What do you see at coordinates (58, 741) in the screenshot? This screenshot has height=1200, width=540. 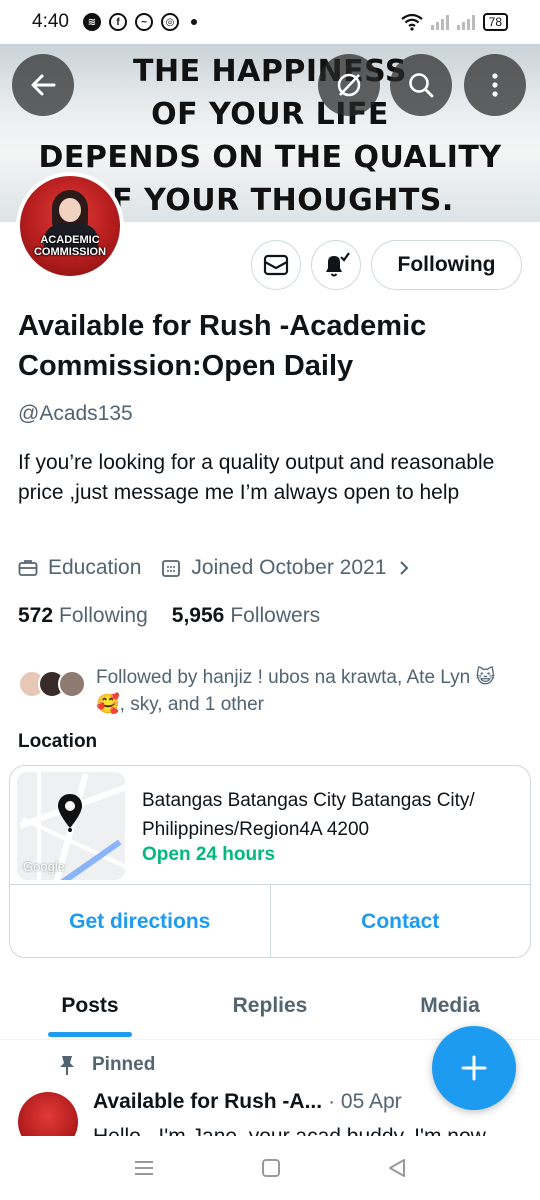 I see `location-title: Location` at bounding box center [58, 741].